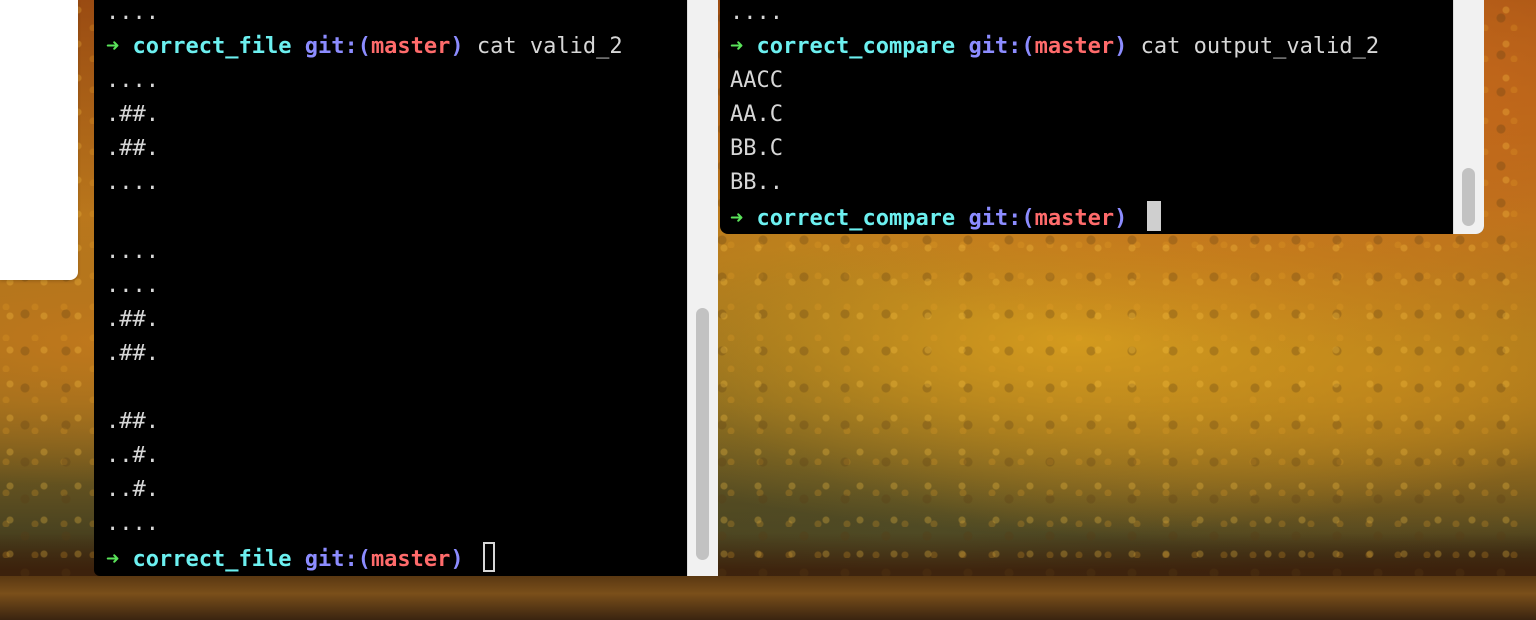  Describe the element at coordinates (39, 140) in the screenshot. I see `background-window-edge` at that location.